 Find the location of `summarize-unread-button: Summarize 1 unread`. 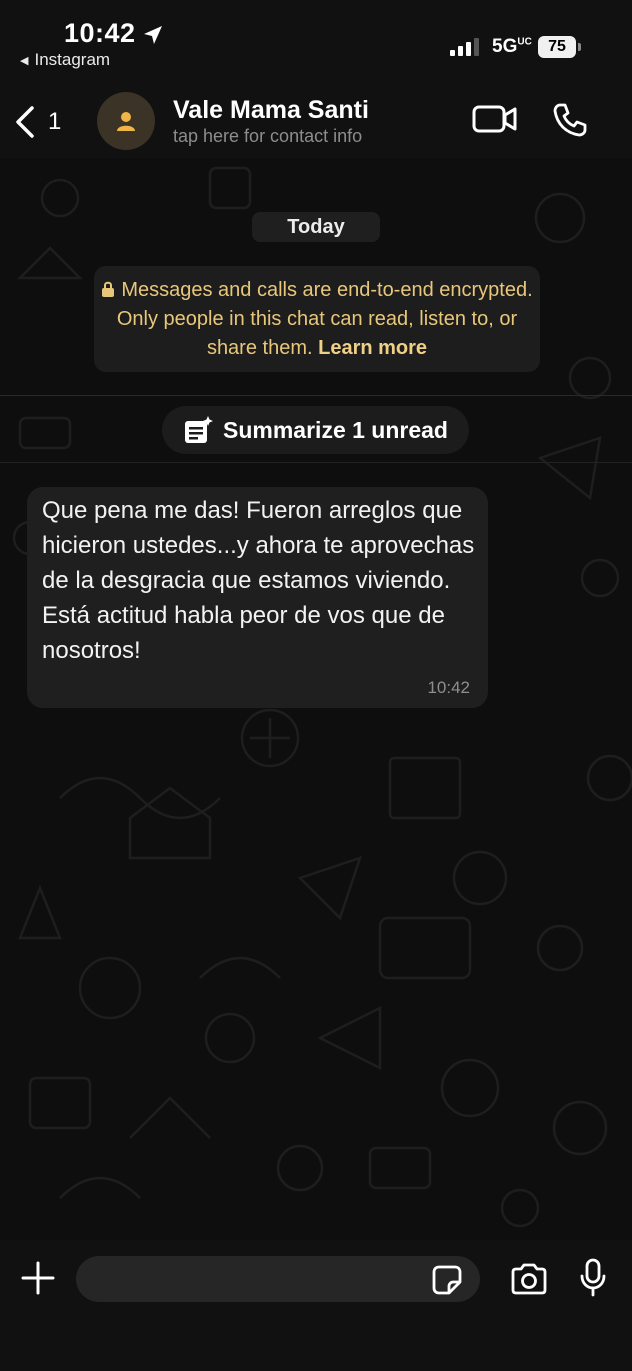

summarize-unread-button: Summarize 1 unread is located at coordinates (315, 430).